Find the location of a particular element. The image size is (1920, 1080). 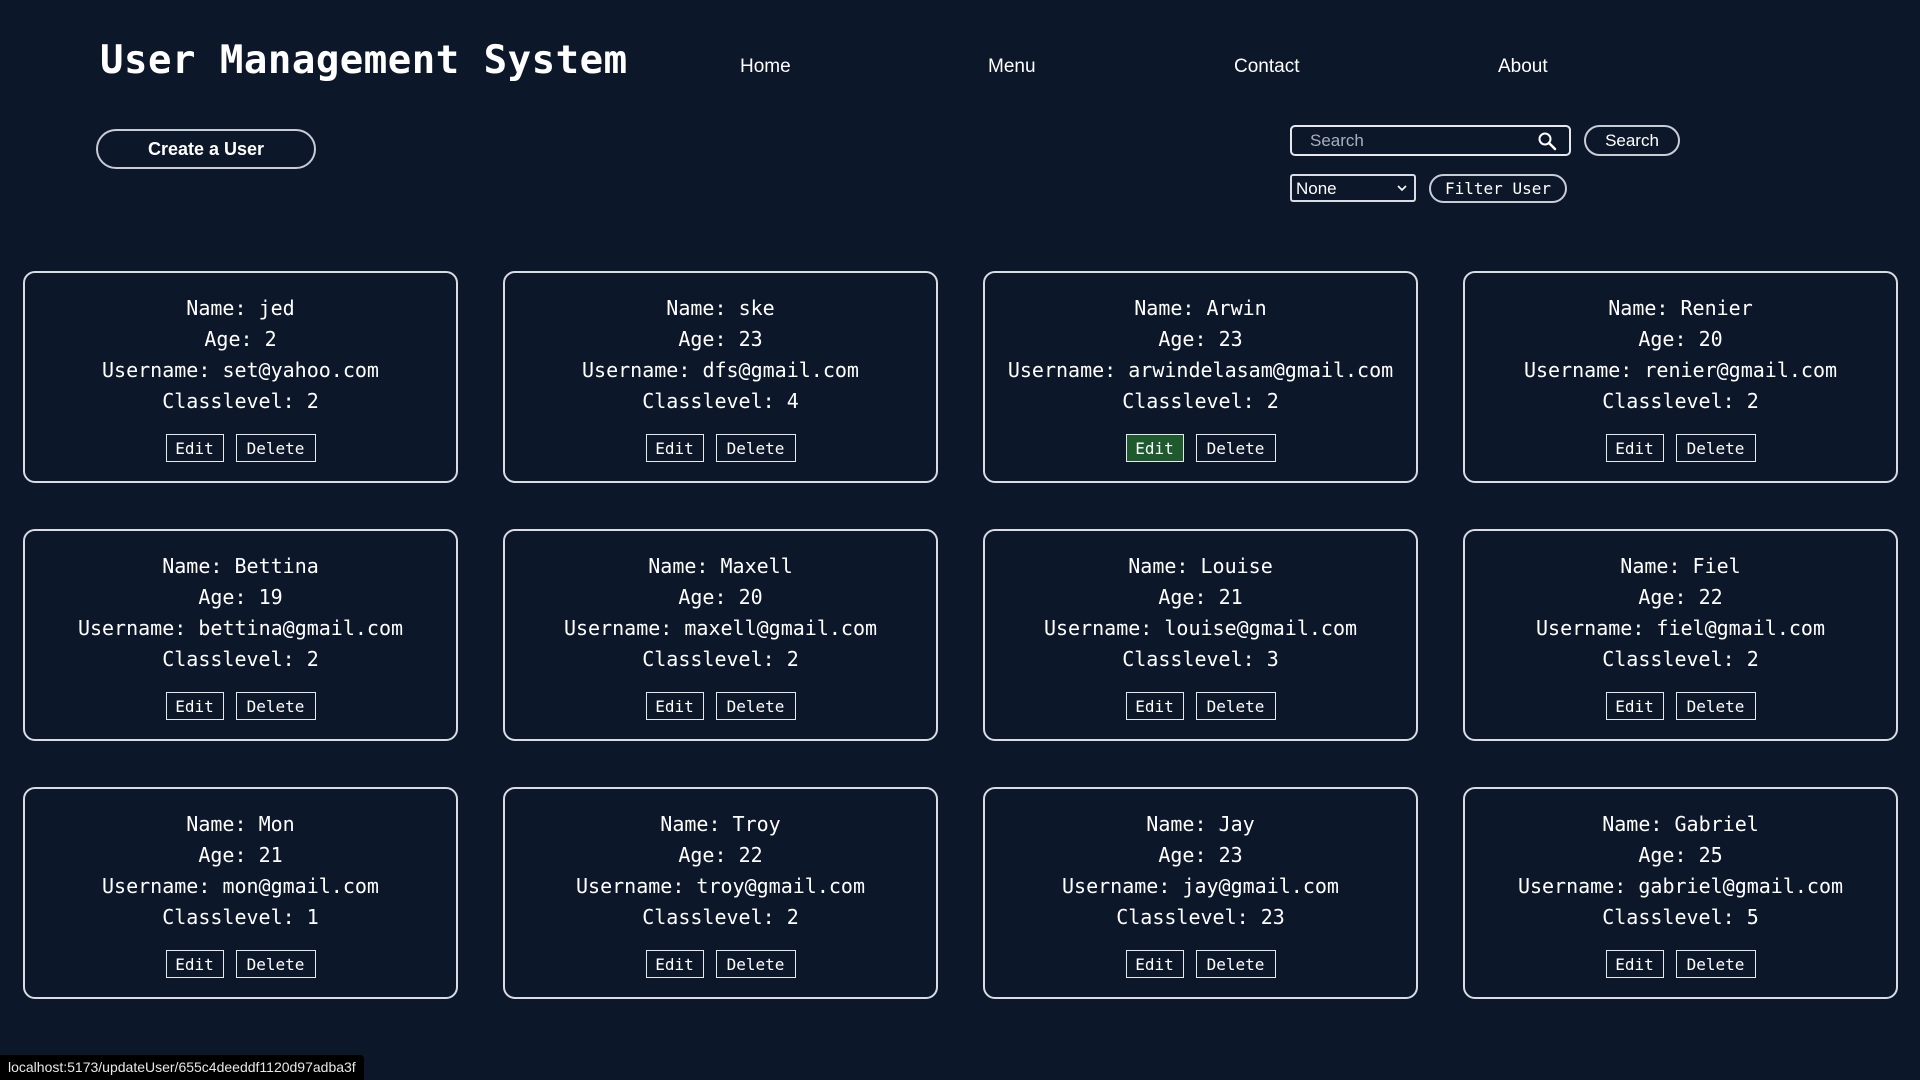

nav-menu: Menu is located at coordinates (1012, 67).